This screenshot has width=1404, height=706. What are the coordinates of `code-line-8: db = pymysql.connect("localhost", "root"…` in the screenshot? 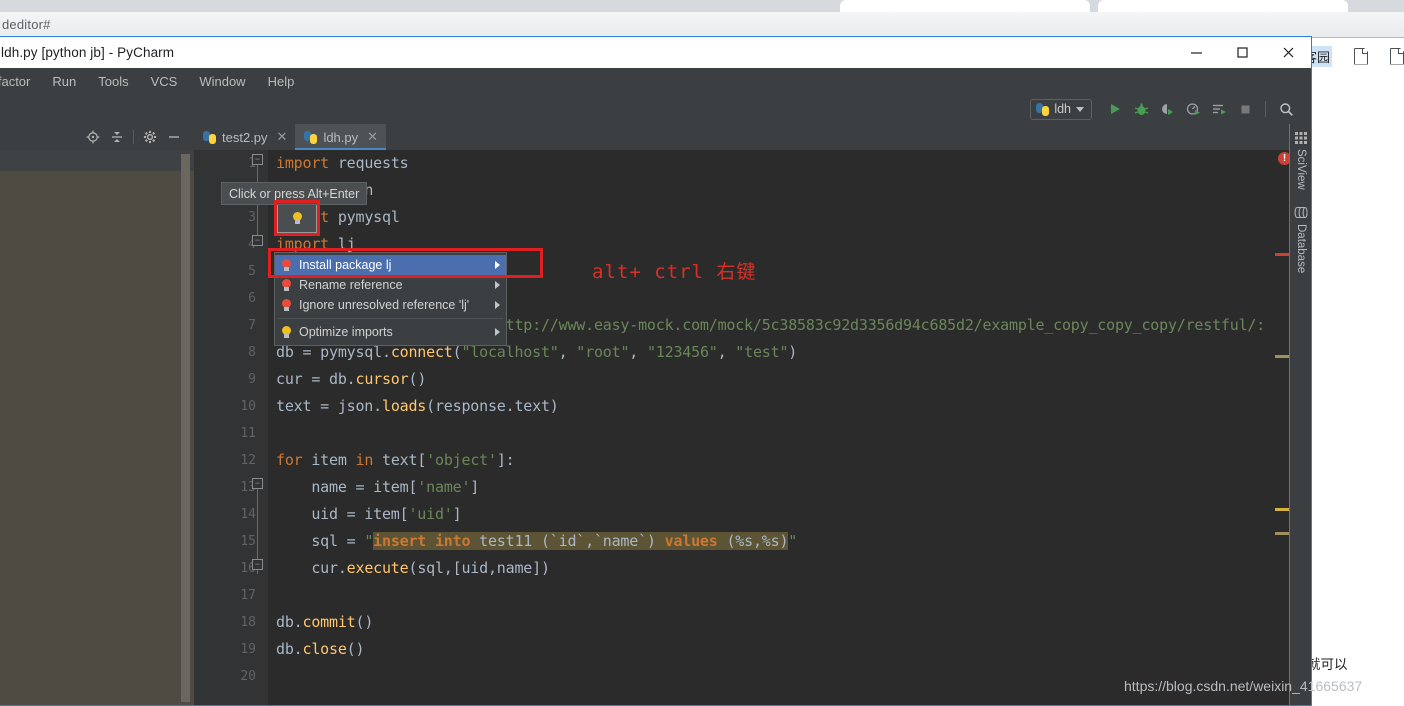 It's located at (537, 352).